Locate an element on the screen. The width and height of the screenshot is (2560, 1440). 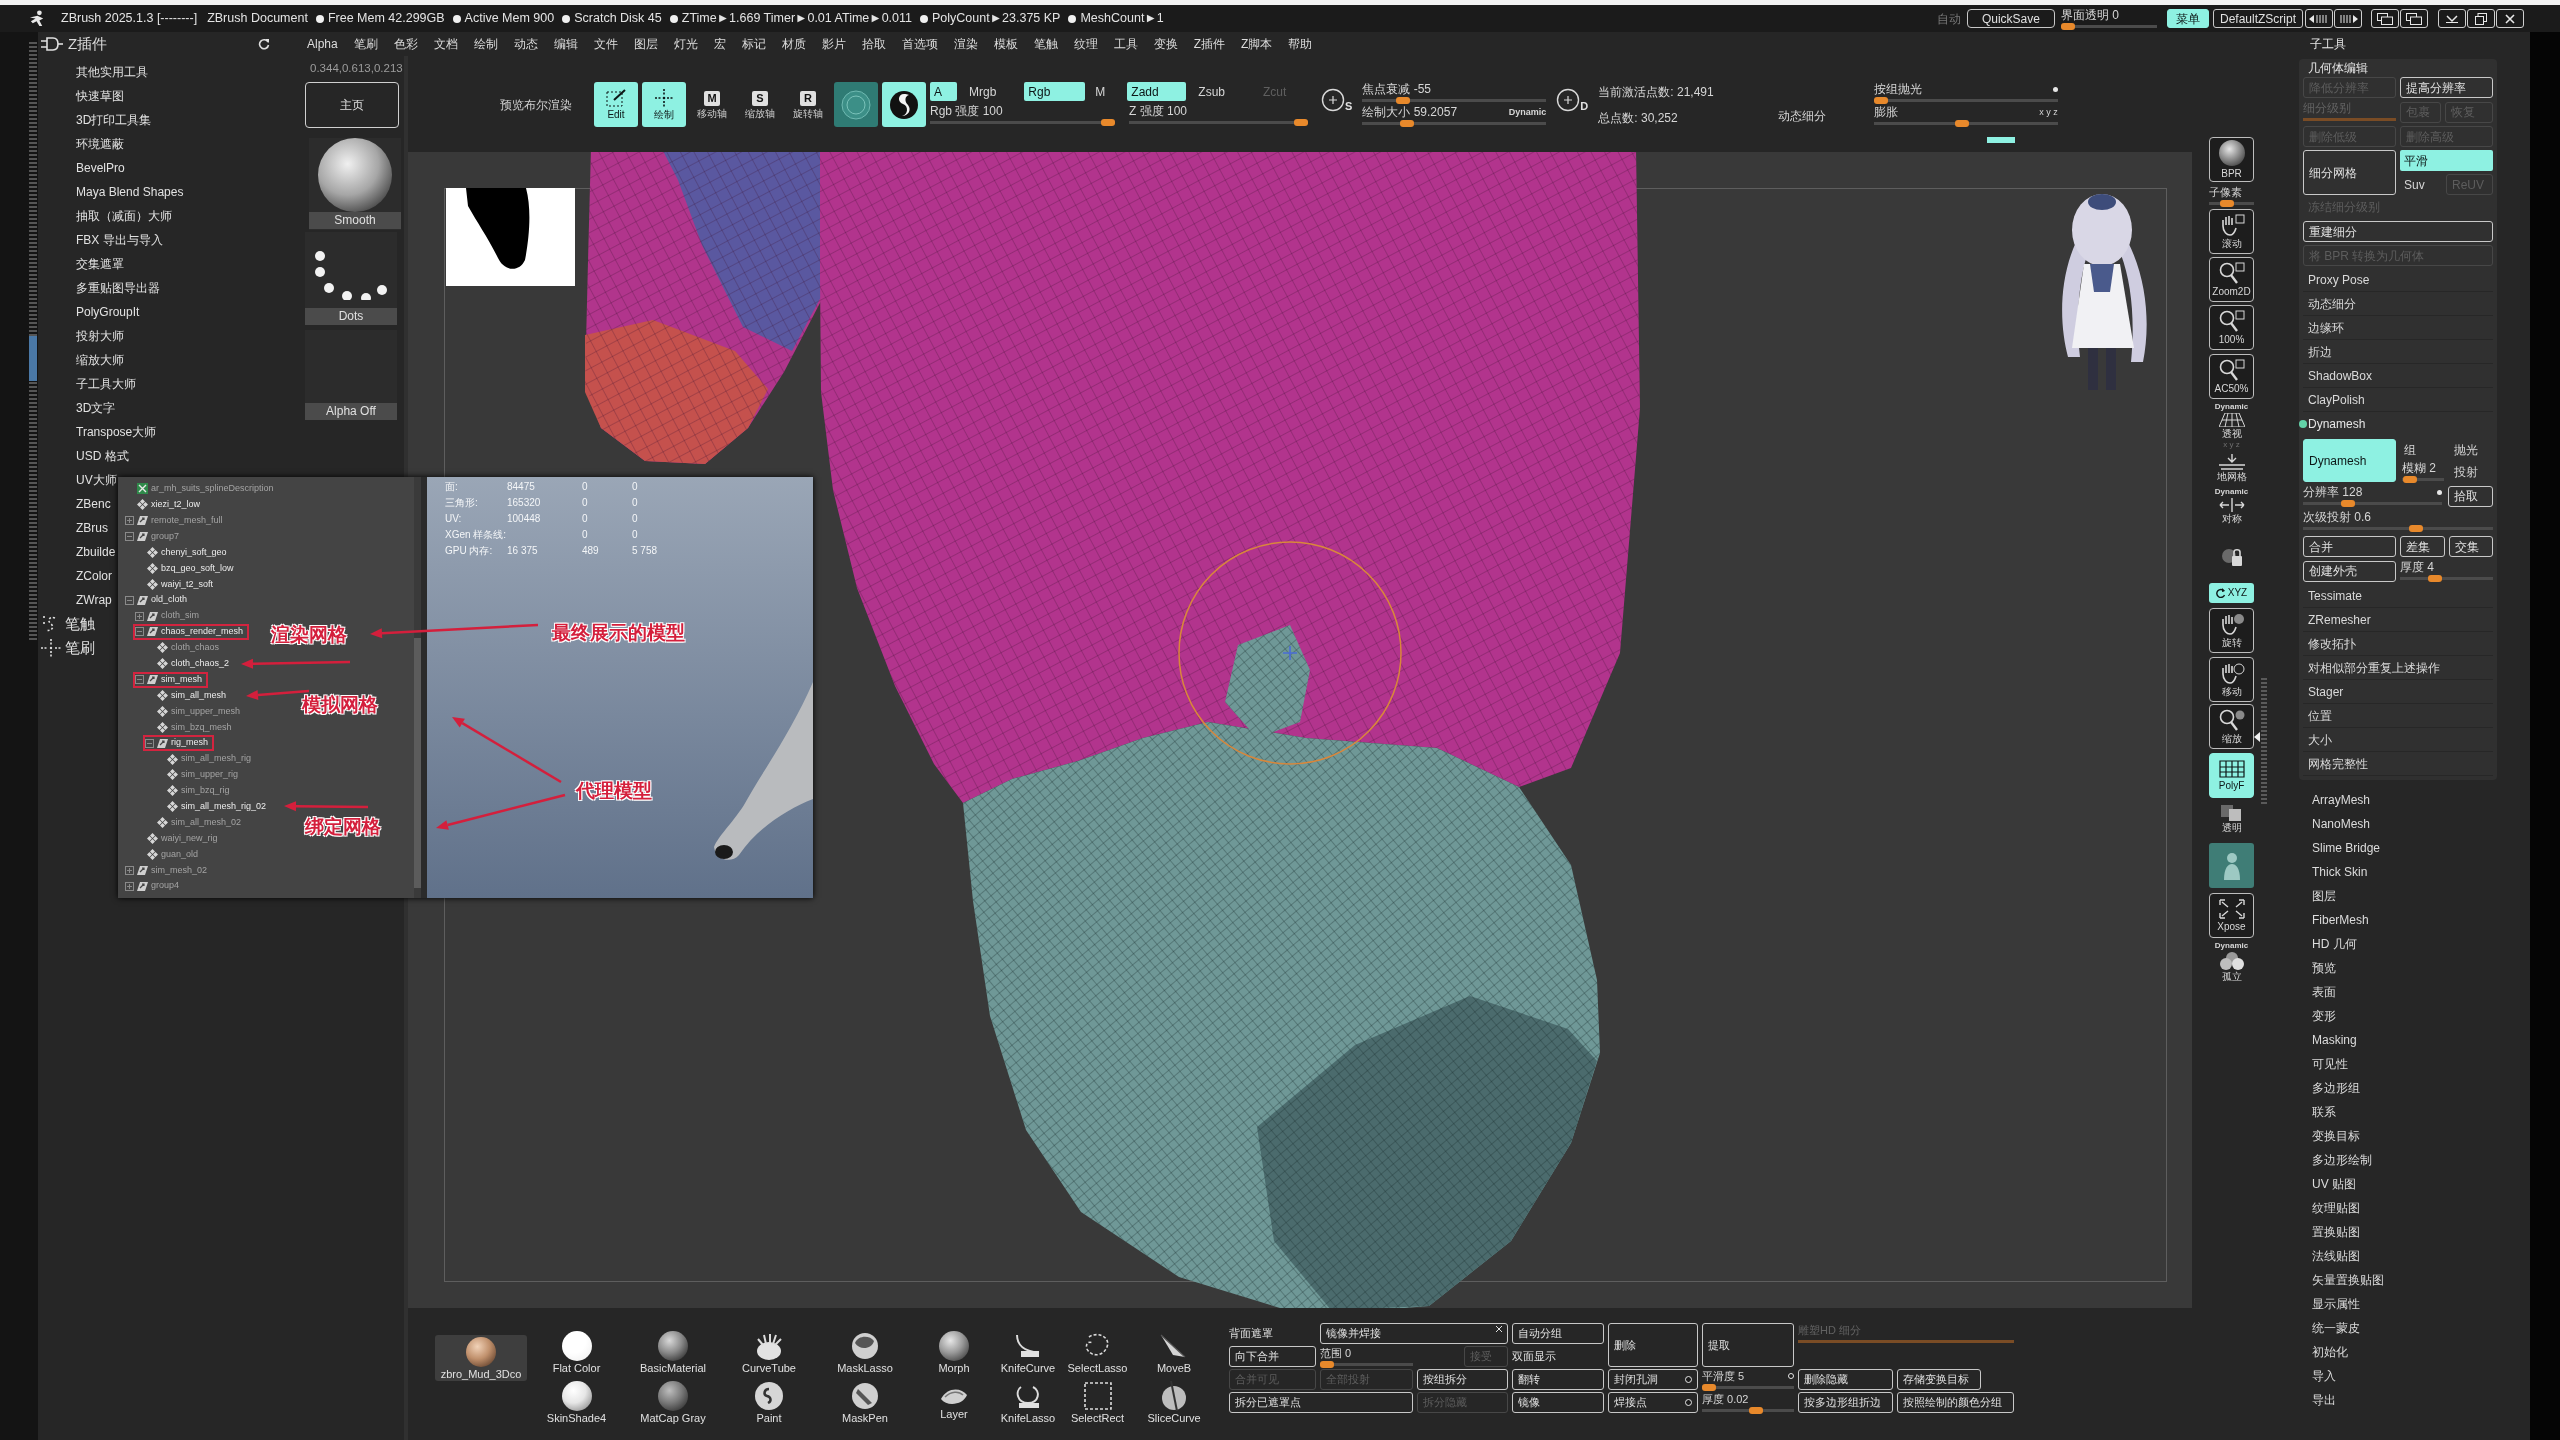
channel-toggle: A is located at coordinates (943, 91).